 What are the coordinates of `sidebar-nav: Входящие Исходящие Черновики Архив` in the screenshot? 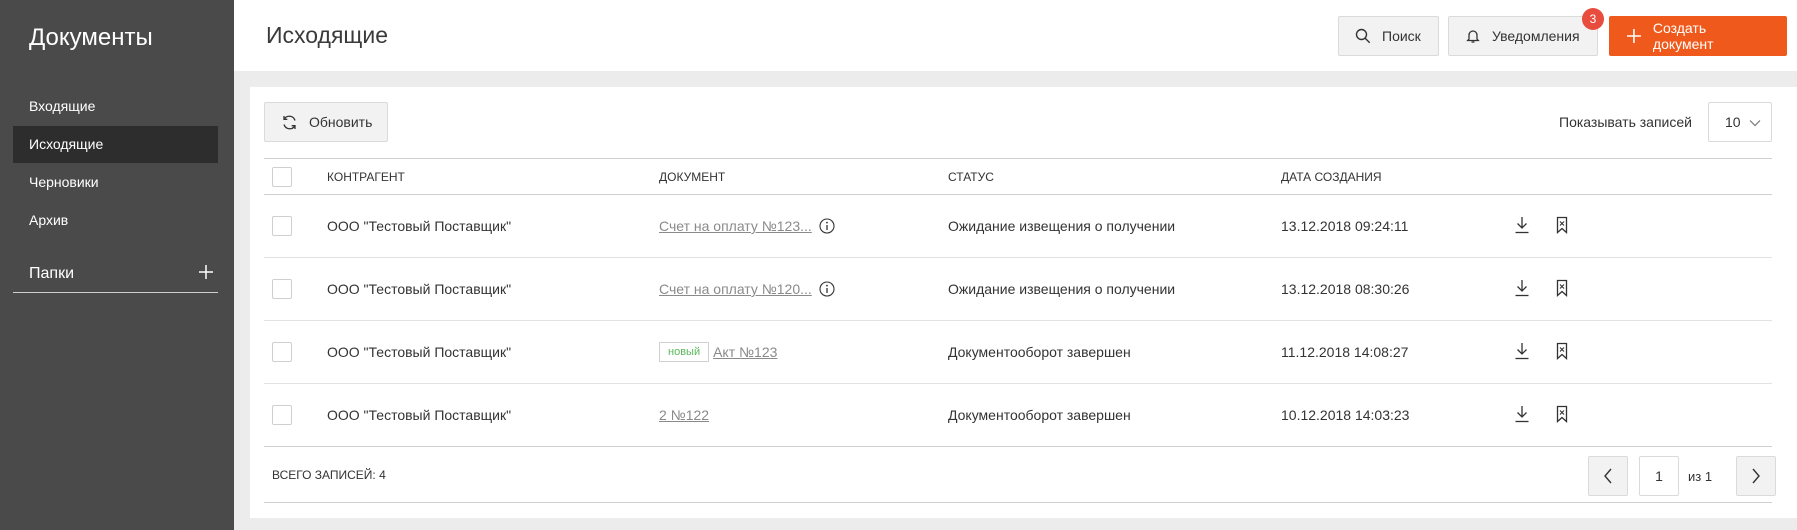 It's located at (115, 164).